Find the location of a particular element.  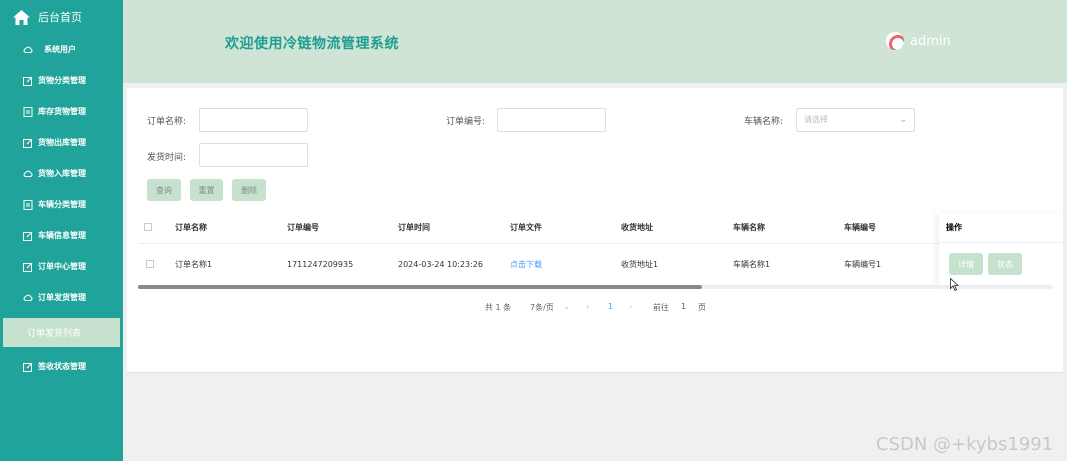

vehicle-name-select: 请选择 ⌄ is located at coordinates (855, 120).